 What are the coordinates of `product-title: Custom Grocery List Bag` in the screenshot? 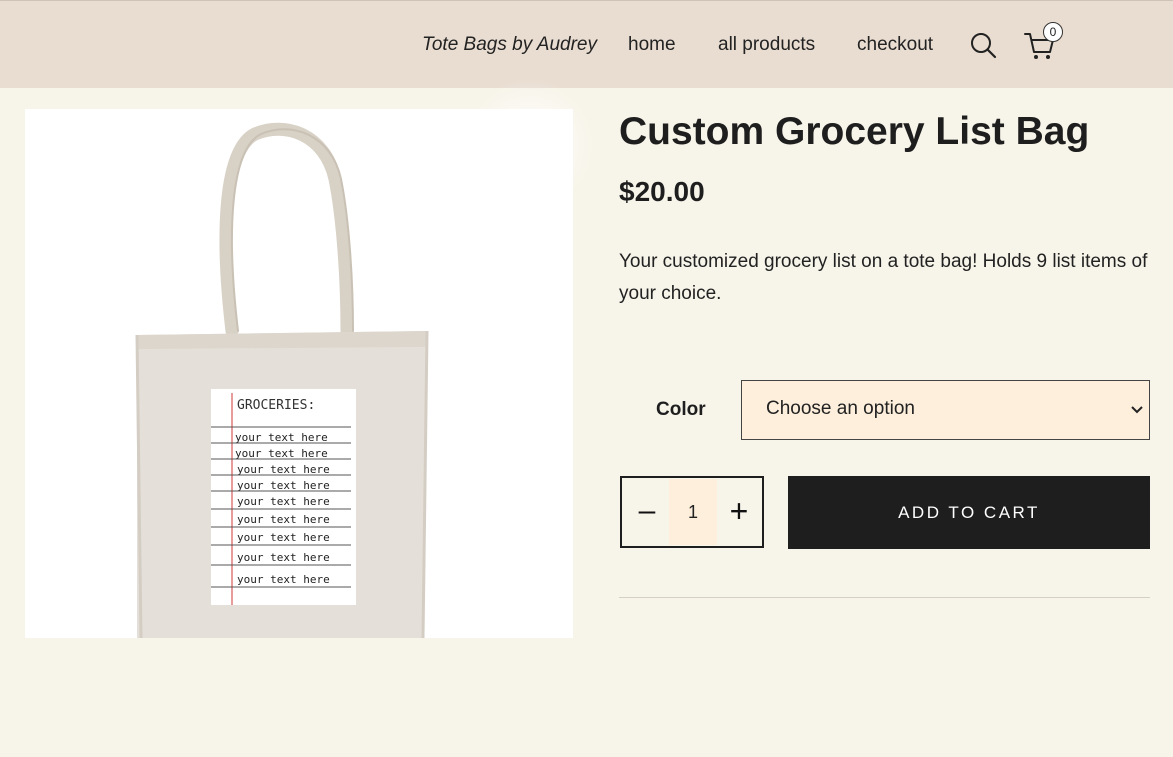 It's located at (854, 131).